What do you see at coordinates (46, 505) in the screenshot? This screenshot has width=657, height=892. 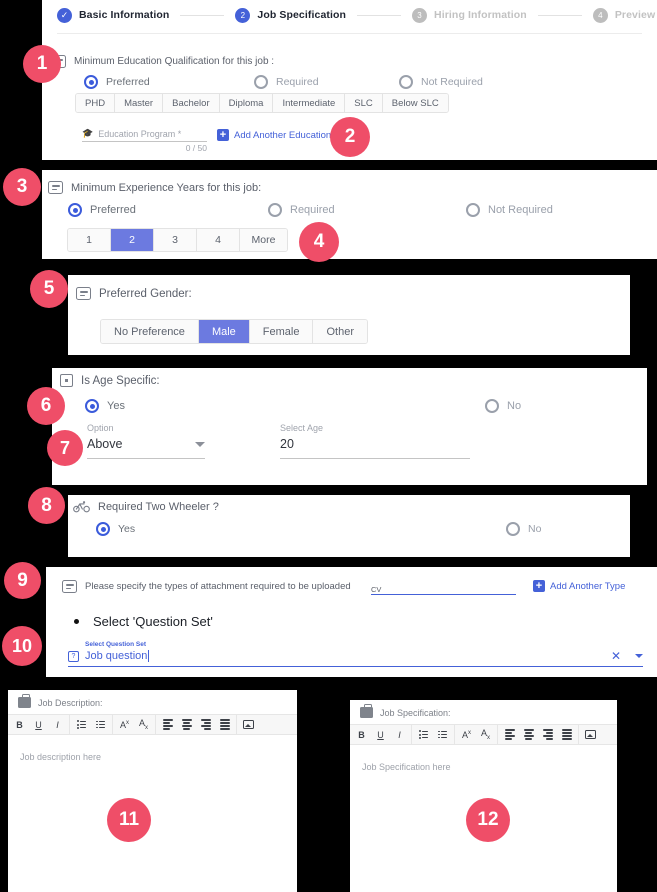 I see `annotation-badge-8: 8` at bounding box center [46, 505].